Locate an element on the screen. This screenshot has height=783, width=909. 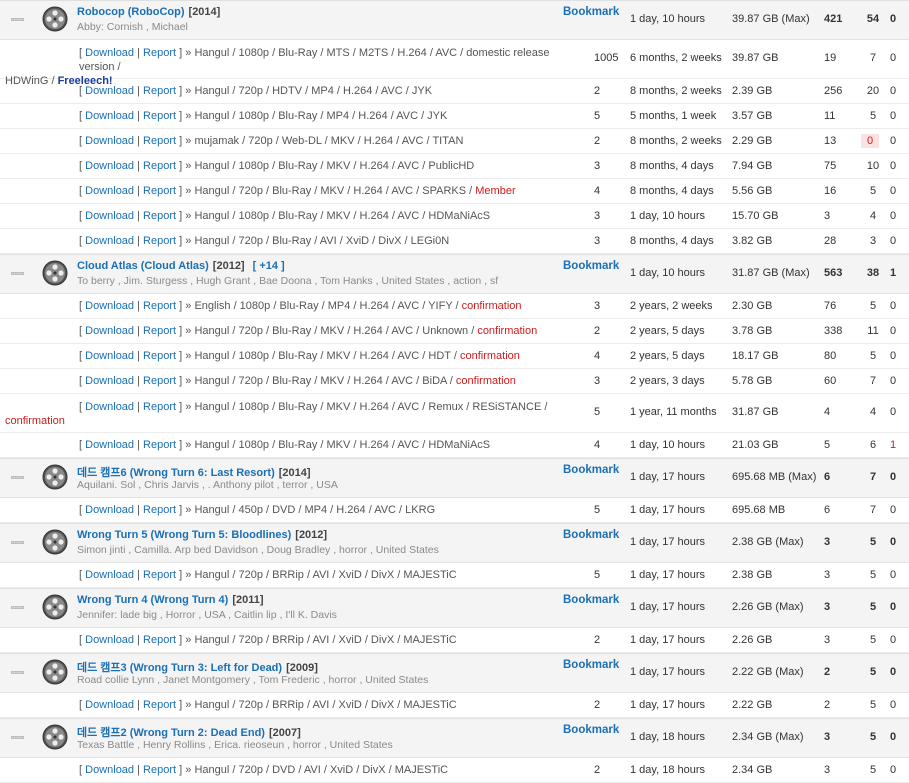
bracket-close: ] is located at coordinates (181, 116).